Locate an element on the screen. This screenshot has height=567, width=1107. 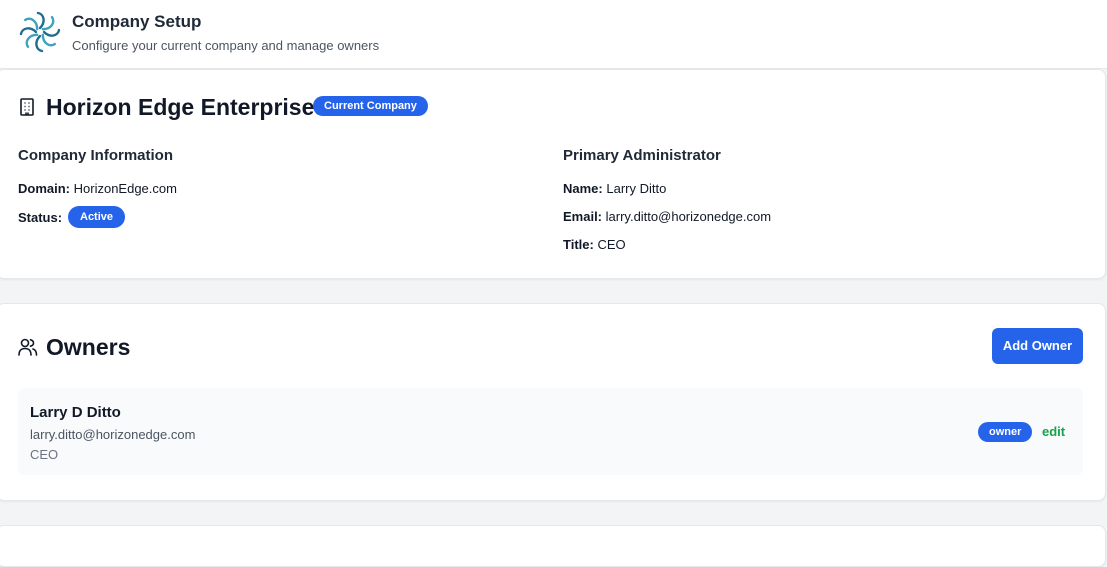
add-owner-button: Add Owner is located at coordinates (1037, 346).